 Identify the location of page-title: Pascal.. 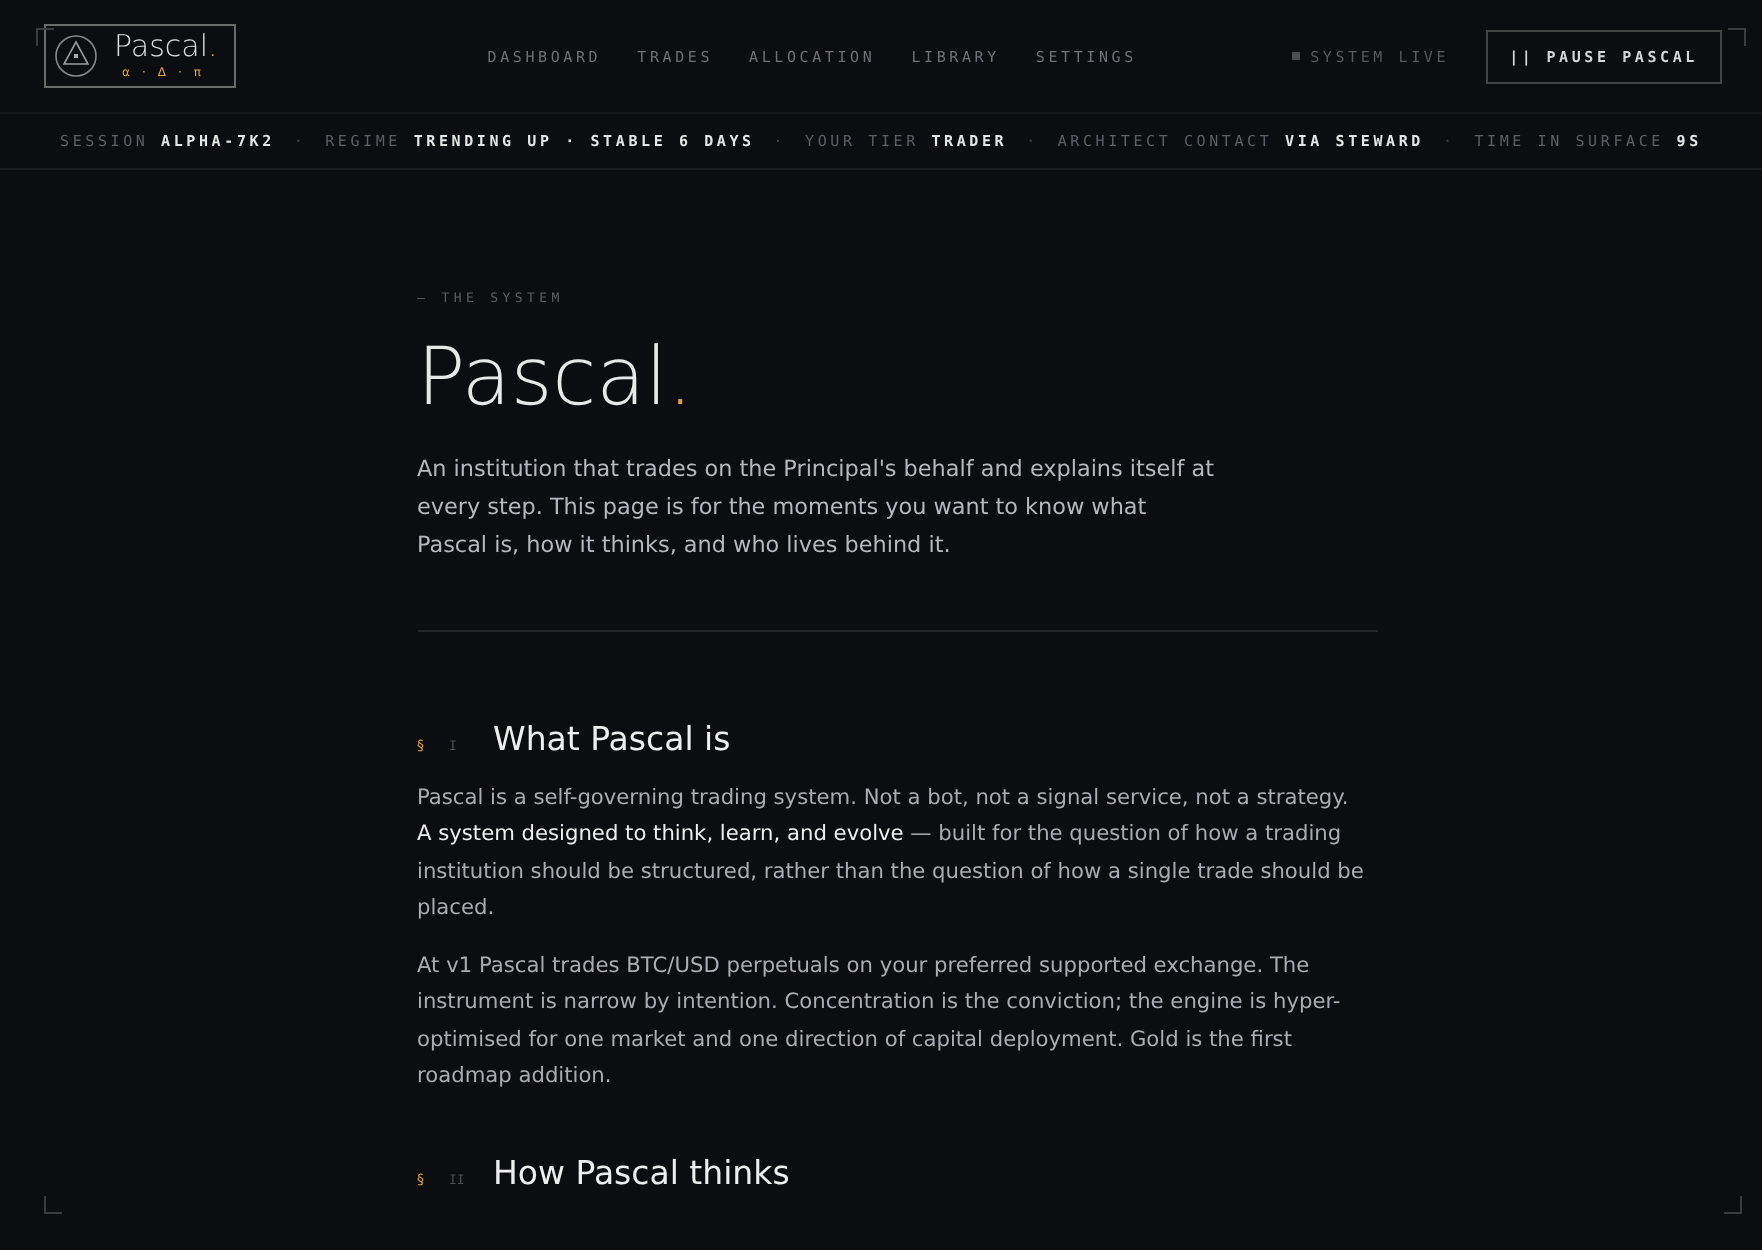
(556, 378).